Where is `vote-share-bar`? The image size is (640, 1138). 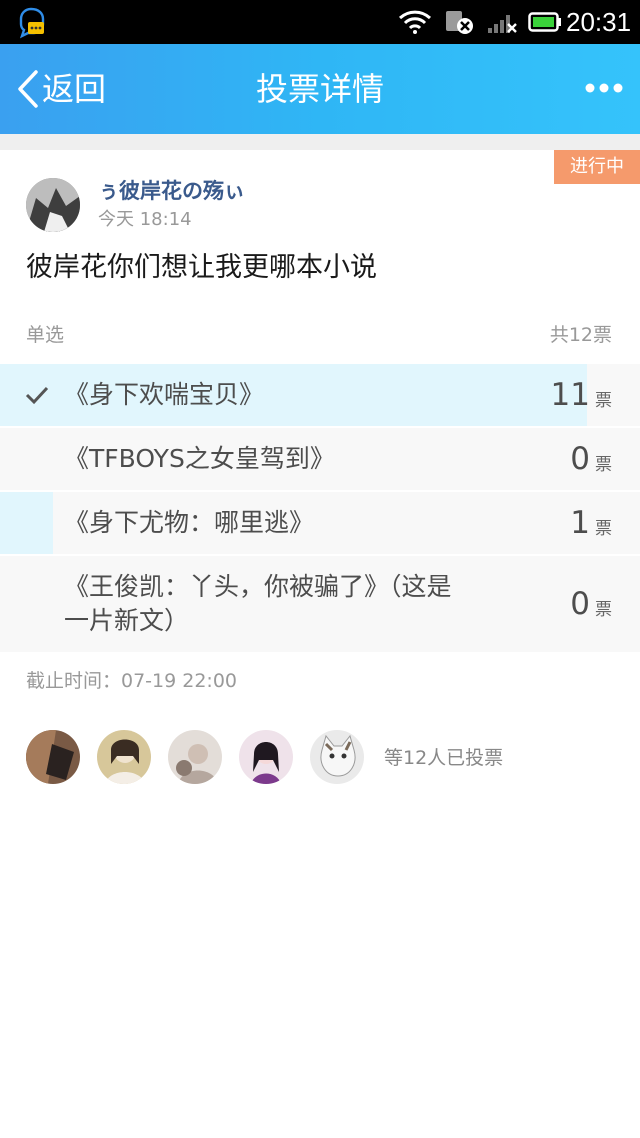 vote-share-bar is located at coordinates (27, 523).